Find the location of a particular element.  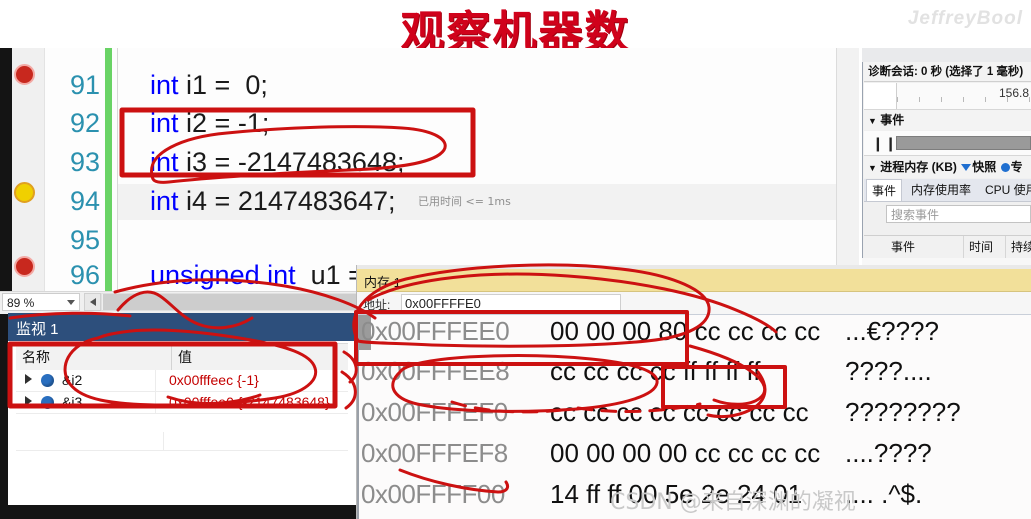

watch-row-value: 0x00fffee0 {-2147483648} is located at coordinates (249, 402).